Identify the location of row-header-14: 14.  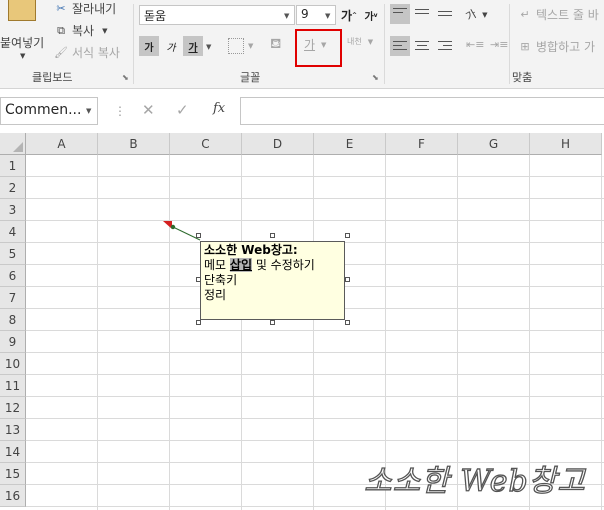
(13, 452).